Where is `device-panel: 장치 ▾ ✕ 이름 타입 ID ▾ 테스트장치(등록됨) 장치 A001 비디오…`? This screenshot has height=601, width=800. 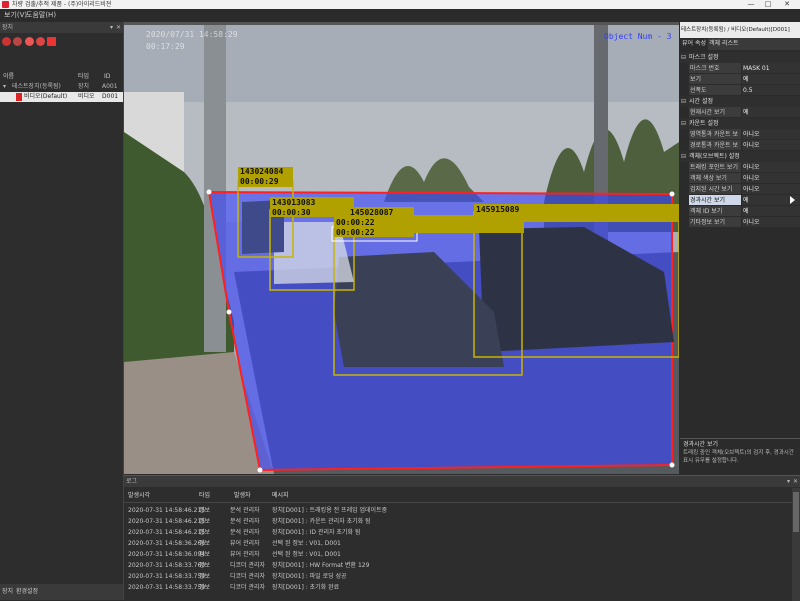
device-panel: 장치 ▾ ✕ 이름 타입 ID ▾ 테스트장치(등록됨) 장치 A001 비디오… is located at coordinates (62, 311).